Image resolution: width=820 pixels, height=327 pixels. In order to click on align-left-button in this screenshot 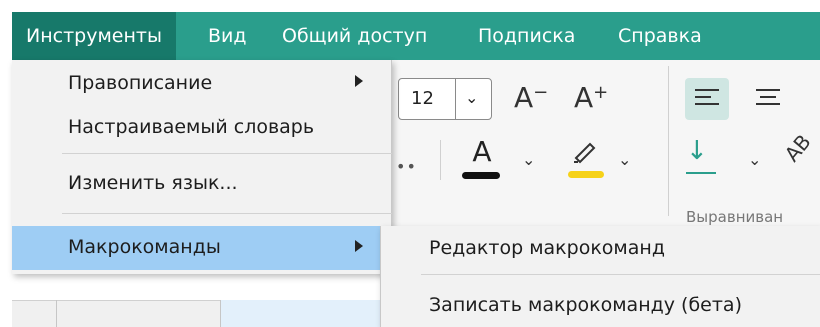, I will do `click(707, 99)`.